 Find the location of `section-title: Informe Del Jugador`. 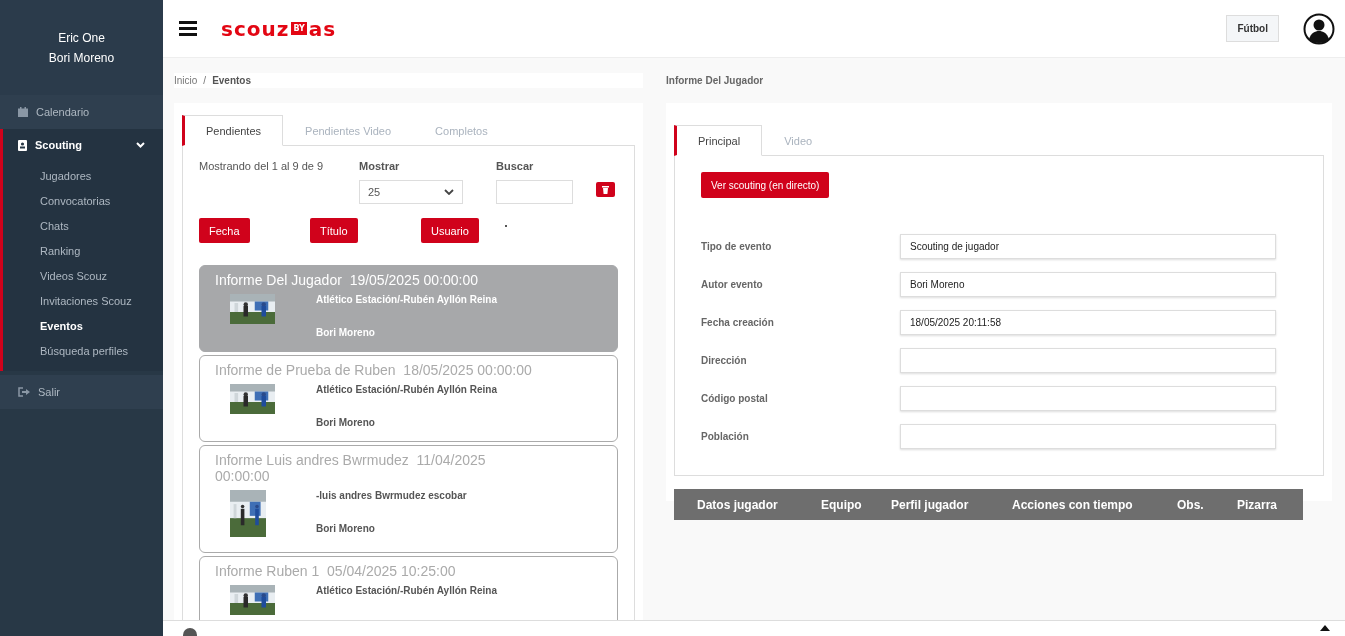

section-title: Informe Del Jugador is located at coordinates (715, 81).